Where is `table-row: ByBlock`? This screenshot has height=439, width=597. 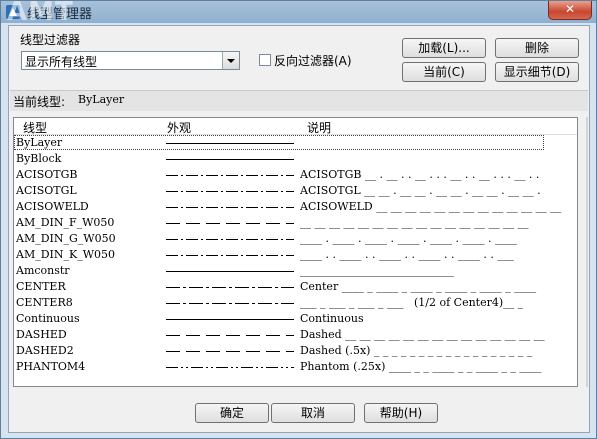 table-row: ByBlock is located at coordinates (295, 159).